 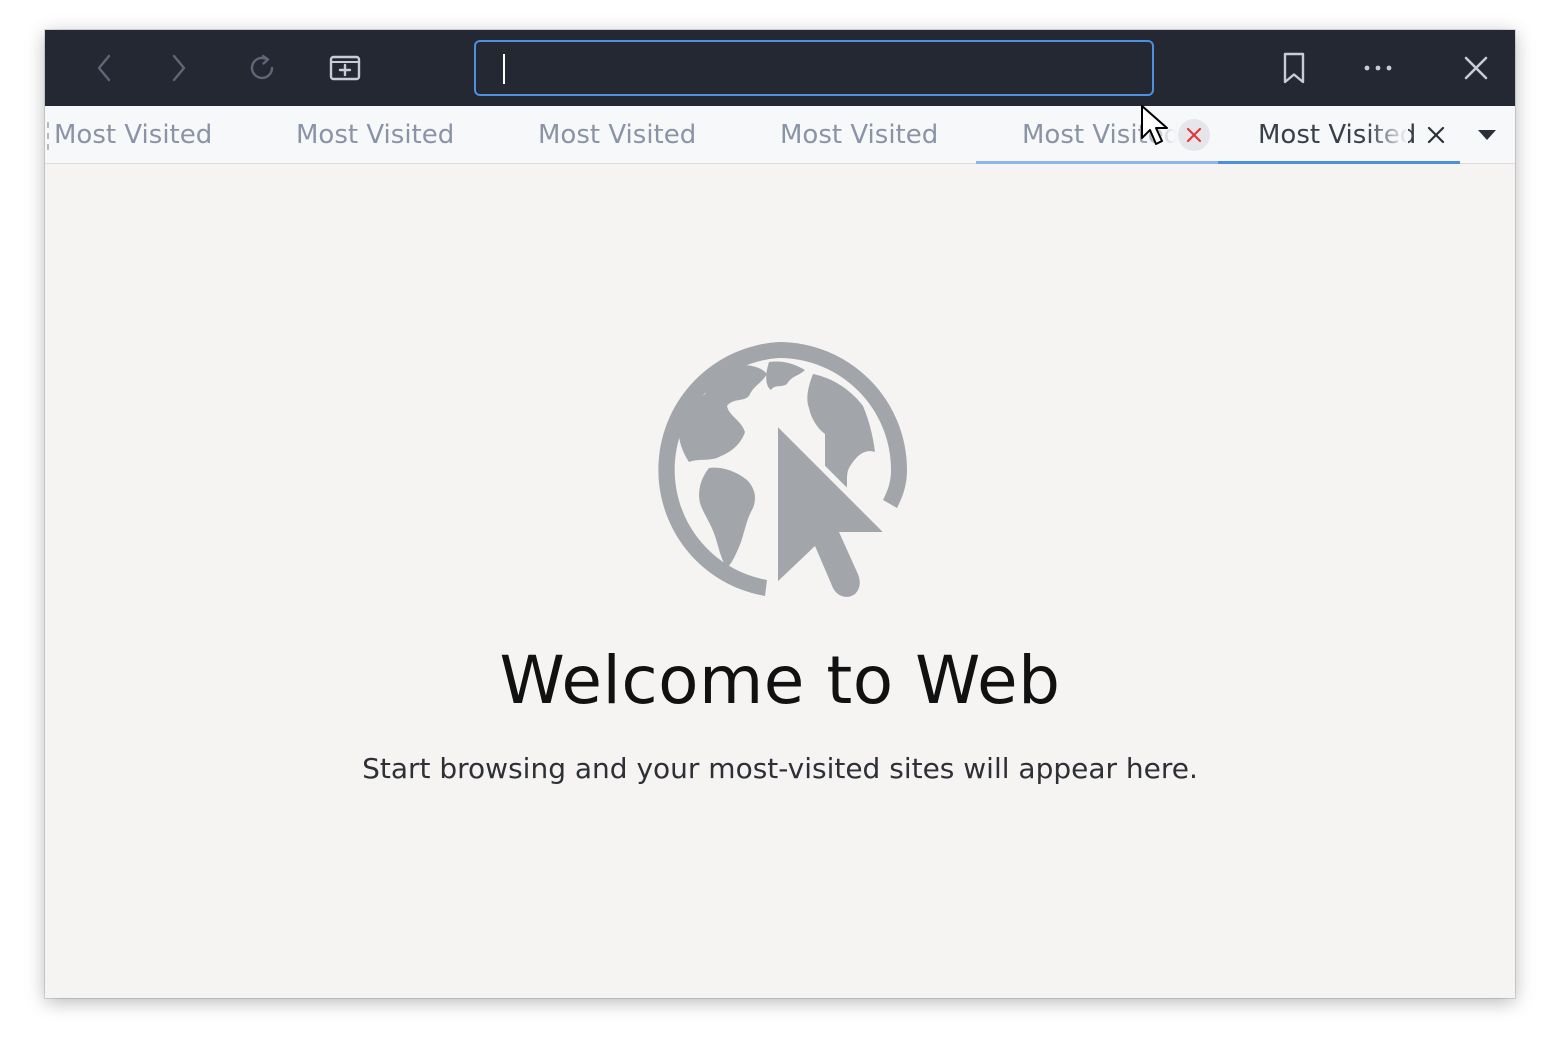 I want to click on dropdown-arrow-icon, so click(x=1487, y=135).